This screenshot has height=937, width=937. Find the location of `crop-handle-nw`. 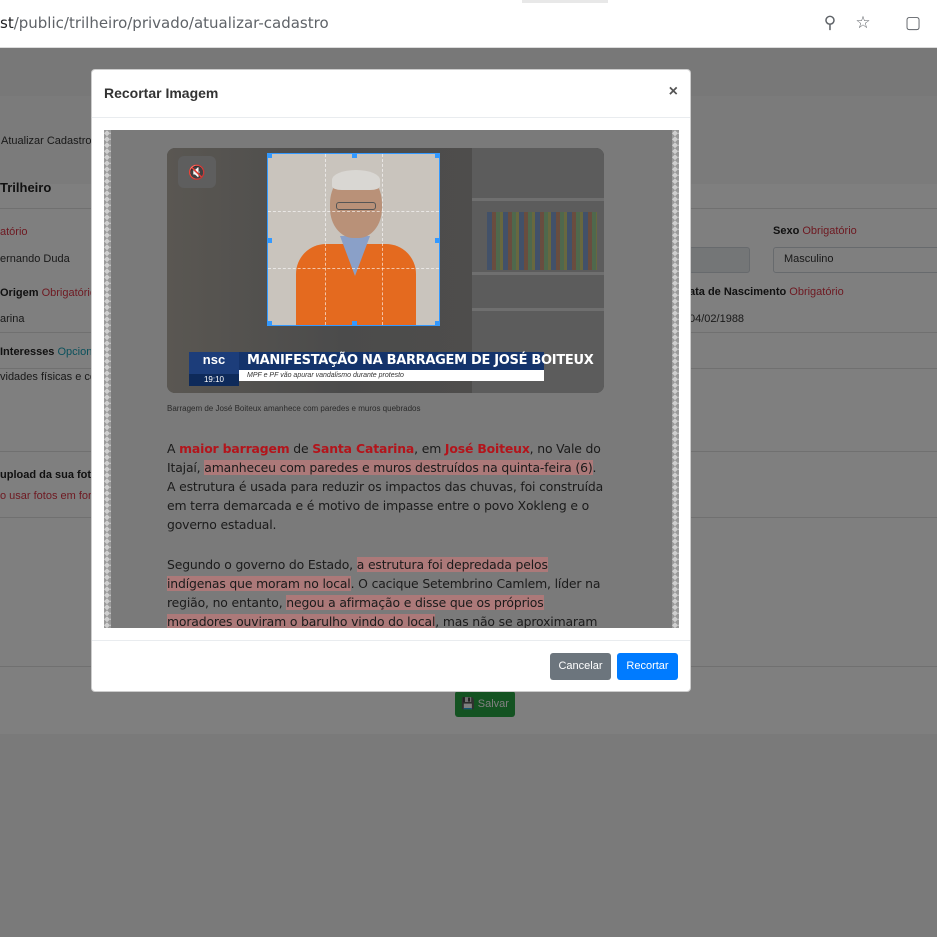

crop-handle-nw is located at coordinates (270, 156).